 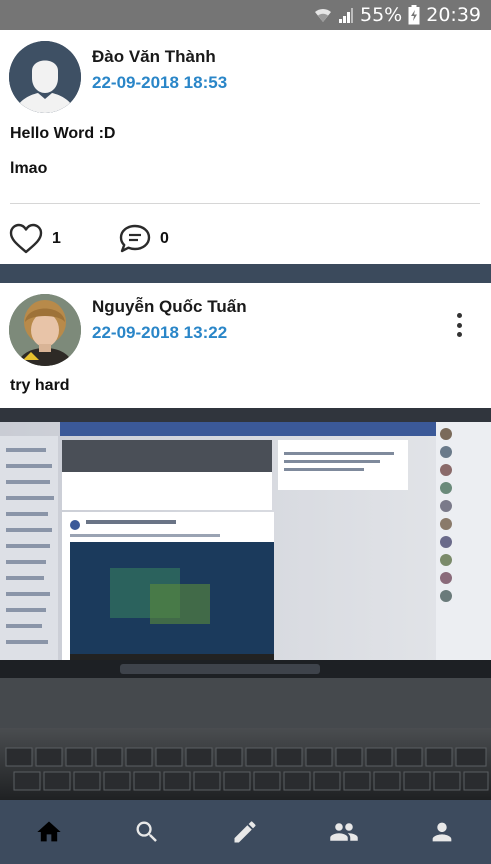 I want to click on comment-button: 0, so click(x=143, y=239).